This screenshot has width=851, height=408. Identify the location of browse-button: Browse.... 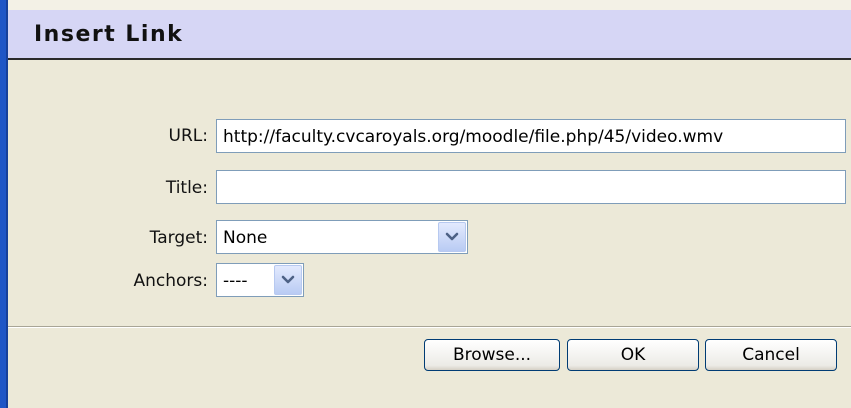
(492, 355).